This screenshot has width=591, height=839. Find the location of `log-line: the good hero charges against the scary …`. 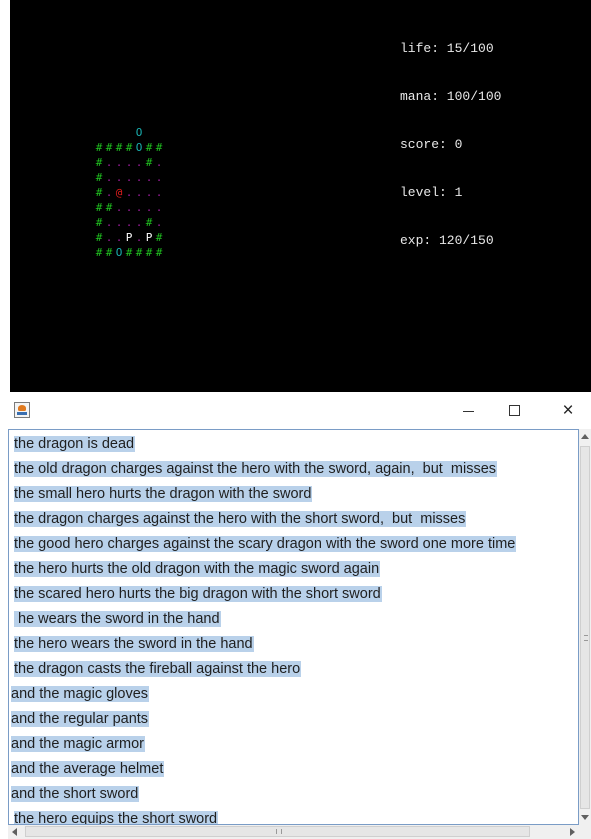

log-line: the good hero charges against the scary … is located at coordinates (263, 545).